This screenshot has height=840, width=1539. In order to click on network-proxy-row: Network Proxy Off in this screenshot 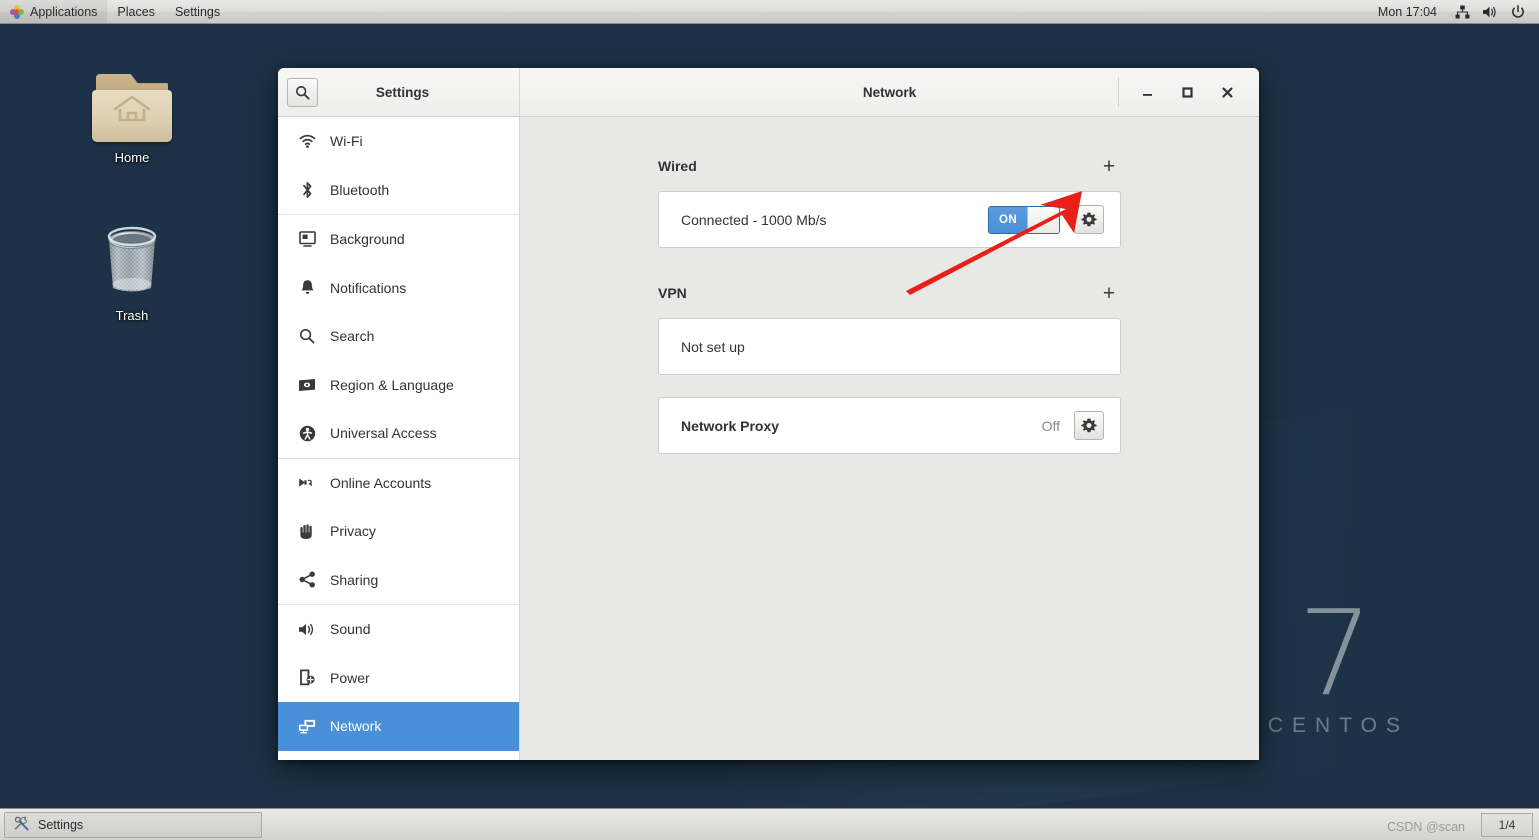, I will do `click(889, 425)`.